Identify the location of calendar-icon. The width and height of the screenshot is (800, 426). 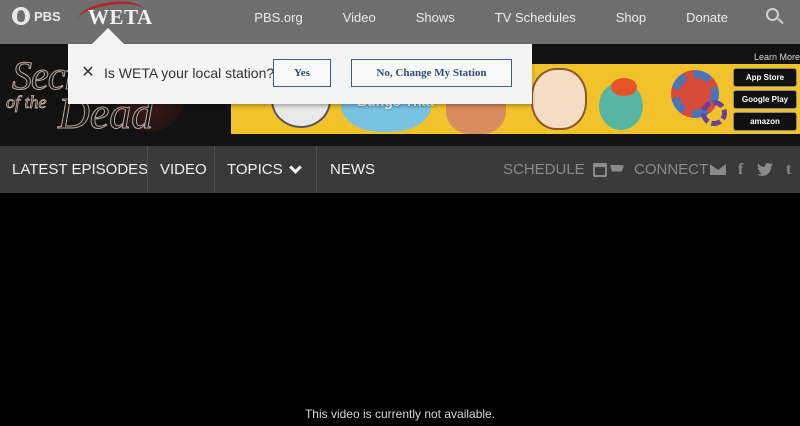
(599, 169).